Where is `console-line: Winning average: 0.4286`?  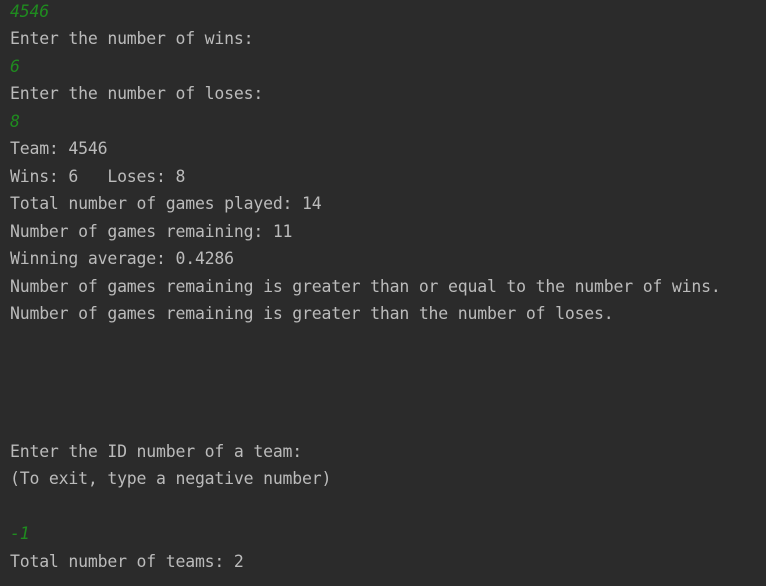 console-line: Winning average: 0.4286 is located at coordinates (122, 258).